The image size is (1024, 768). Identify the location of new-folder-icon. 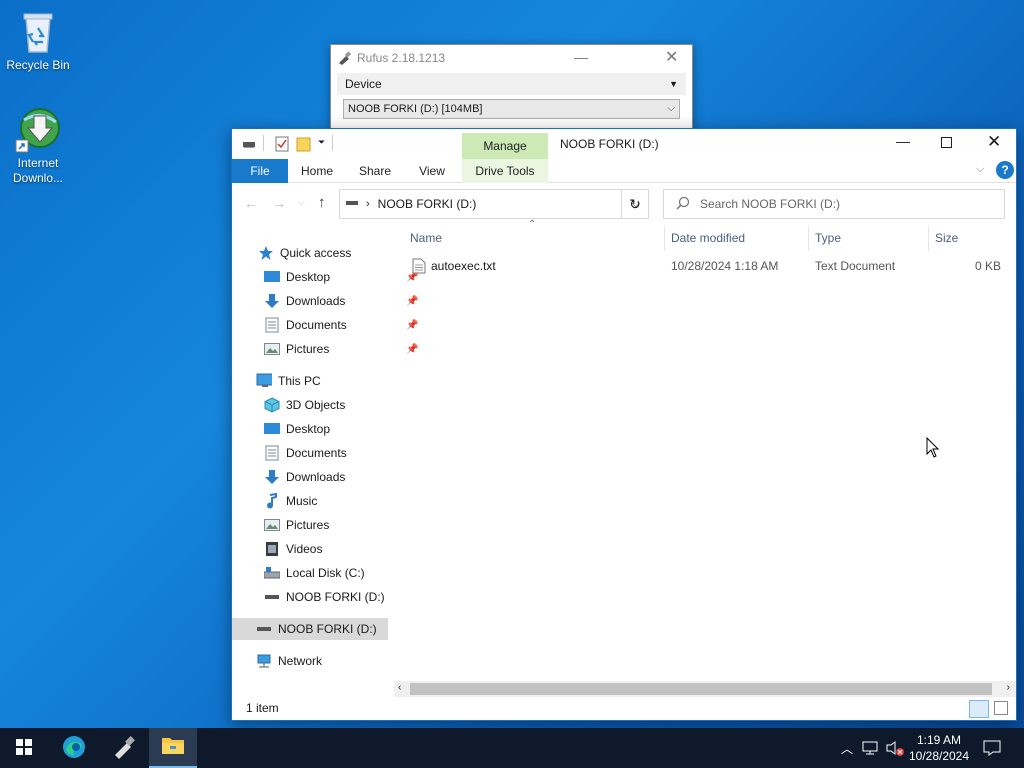
(304, 145).